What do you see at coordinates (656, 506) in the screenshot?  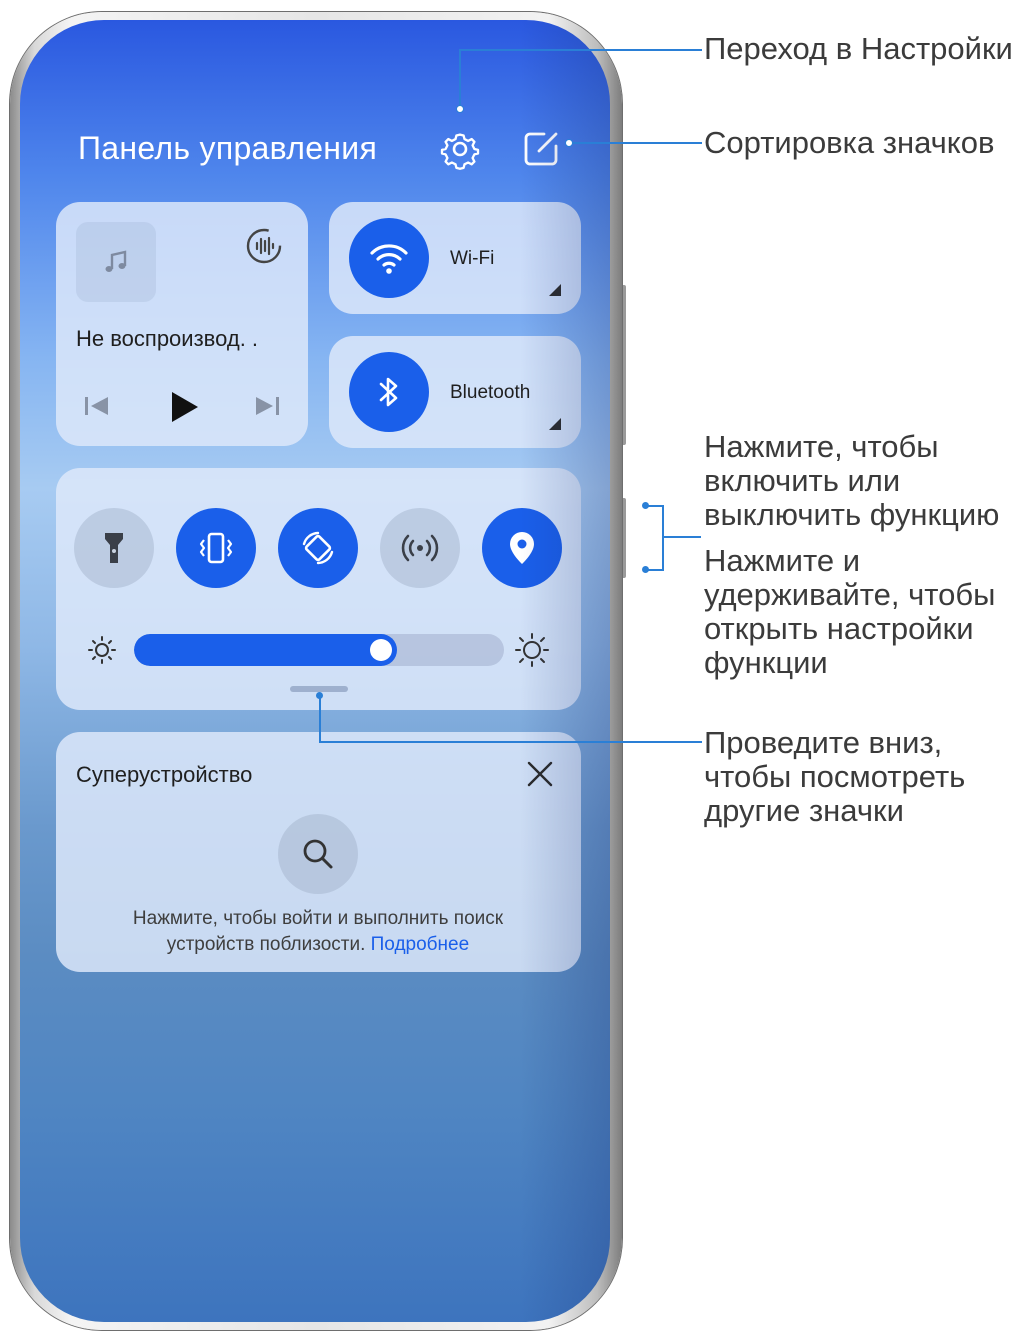 I see `bracket-top` at bounding box center [656, 506].